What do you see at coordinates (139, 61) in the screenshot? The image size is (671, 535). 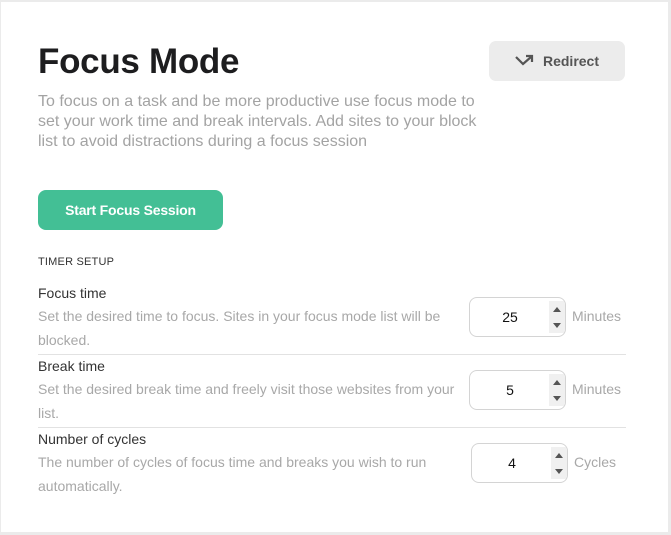 I see `page-title: Focus Mode` at bounding box center [139, 61].